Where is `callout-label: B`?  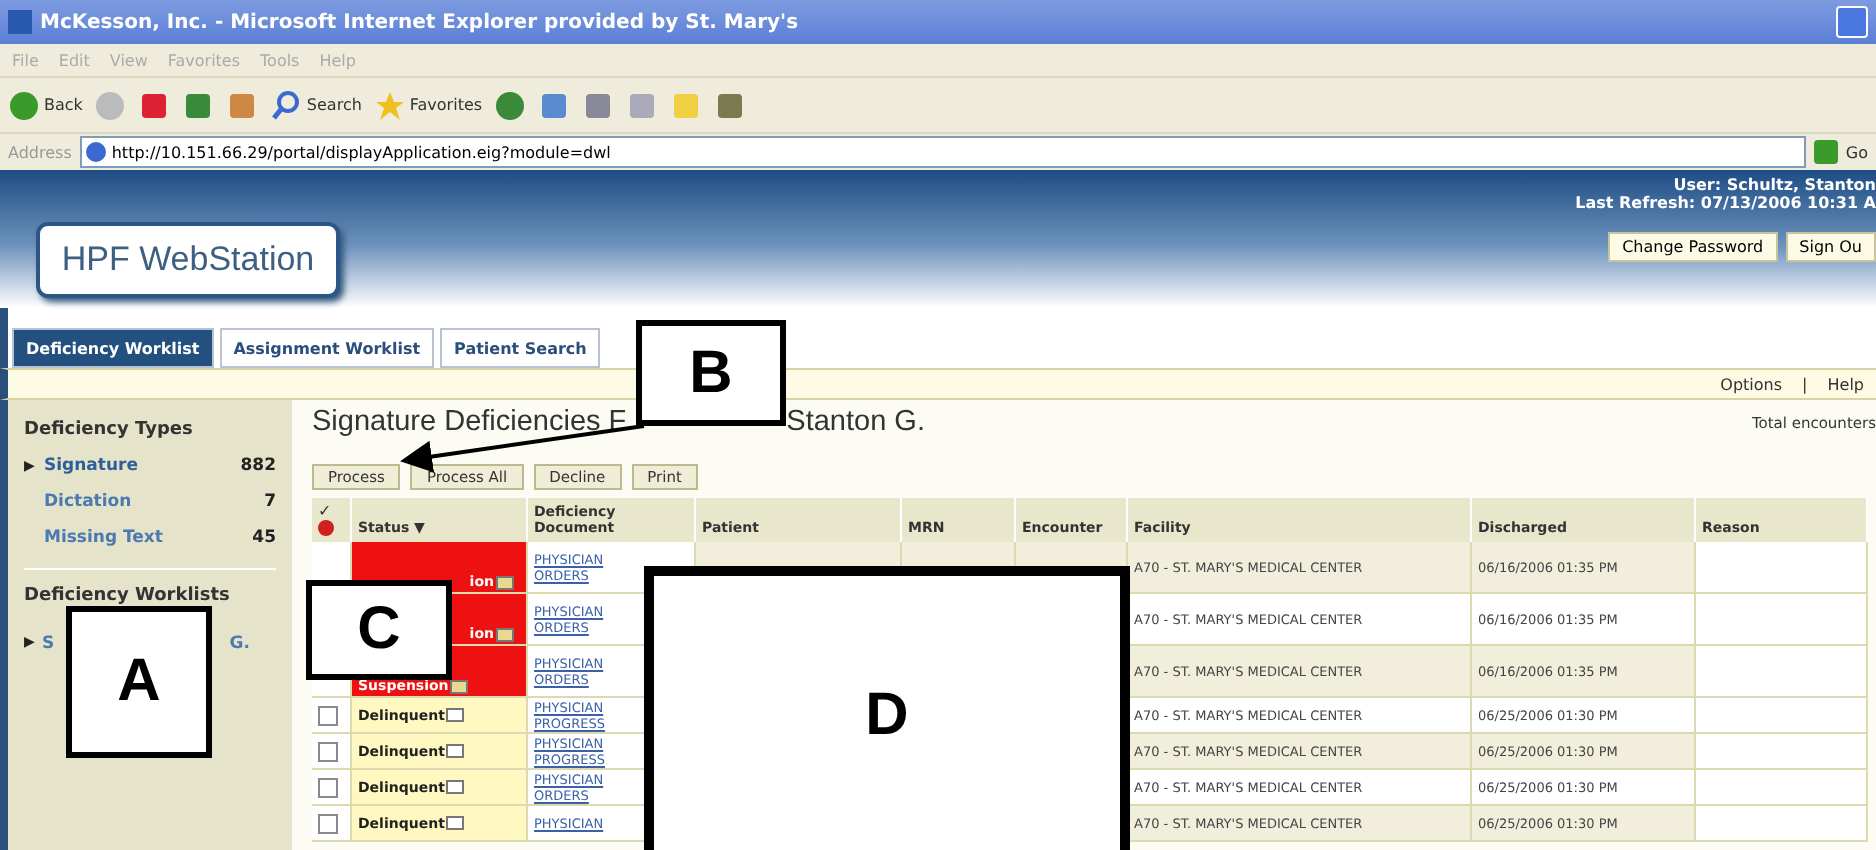
callout-label: B is located at coordinates (711, 373).